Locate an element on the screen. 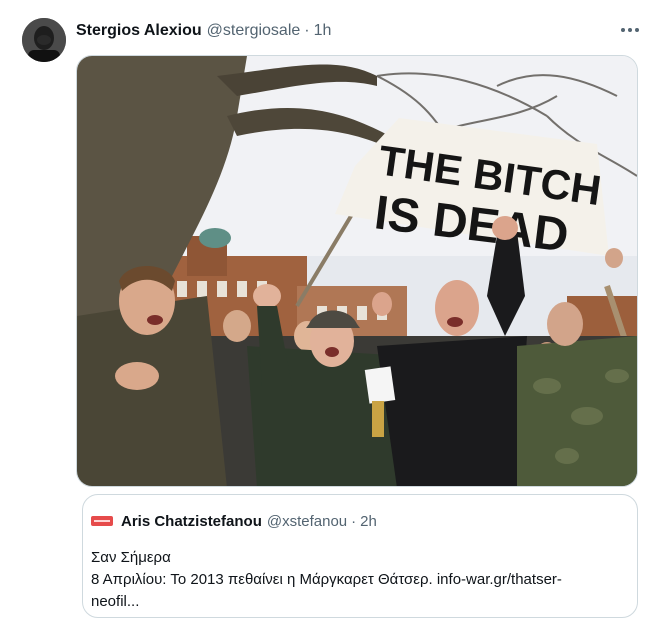  quoted-tweet-header: Aris Chatzistefanou @xstefanou · 2h is located at coordinates (234, 521).